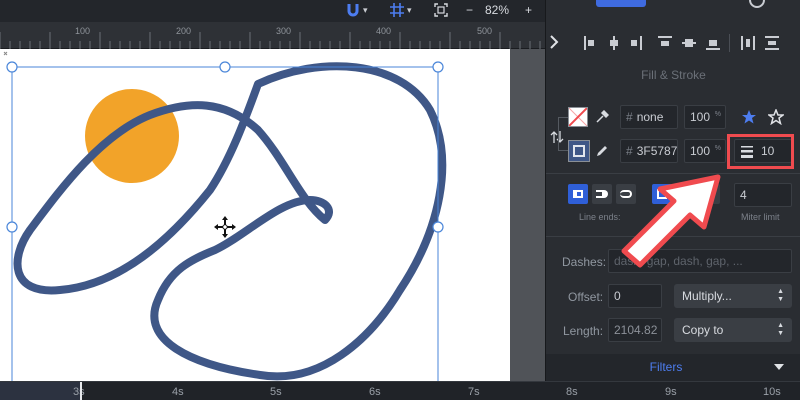 The height and width of the screenshot is (400, 800). Describe the element at coordinates (614, 43) in the screenshot. I see `align-center-h-icon` at that location.